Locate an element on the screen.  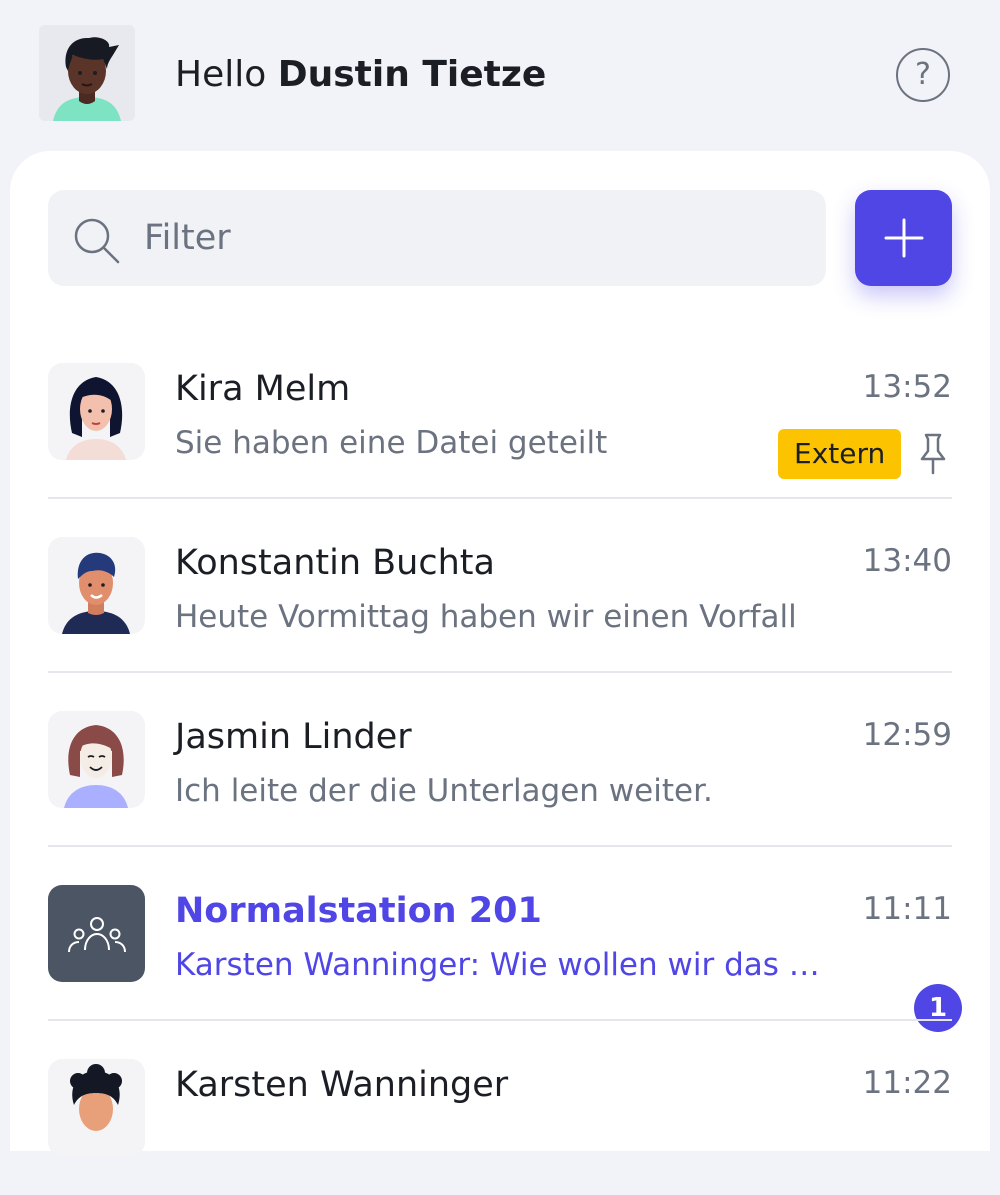
filter-bar is located at coordinates (437, 238).